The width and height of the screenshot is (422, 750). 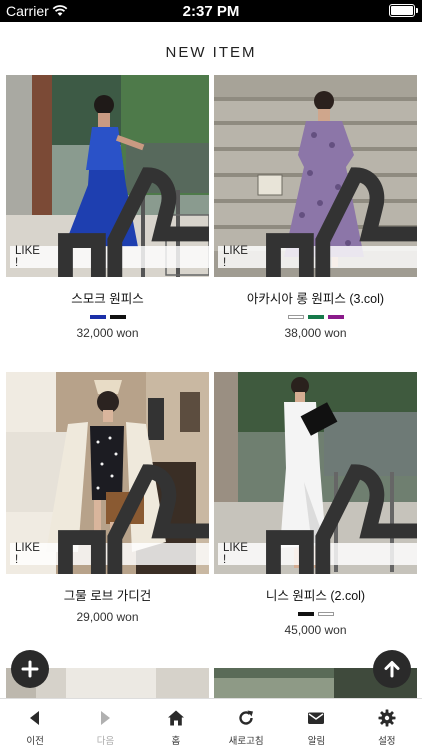 What do you see at coordinates (107, 617) in the screenshot?
I see `product-price: 29,000 won` at bounding box center [107, 617].